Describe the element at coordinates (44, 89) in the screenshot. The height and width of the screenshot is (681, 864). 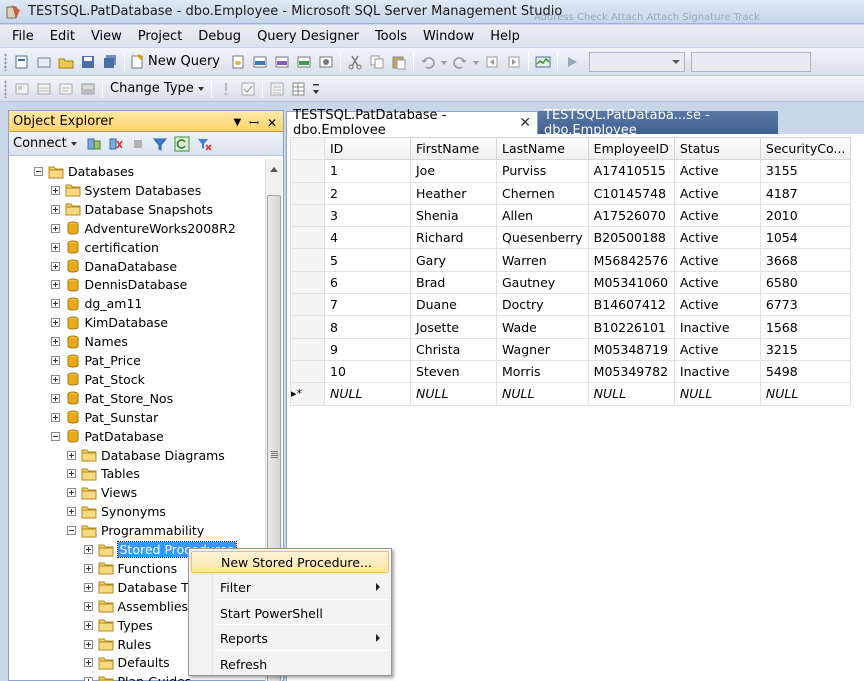
I see `show-criteria-pane-icon` at that location.